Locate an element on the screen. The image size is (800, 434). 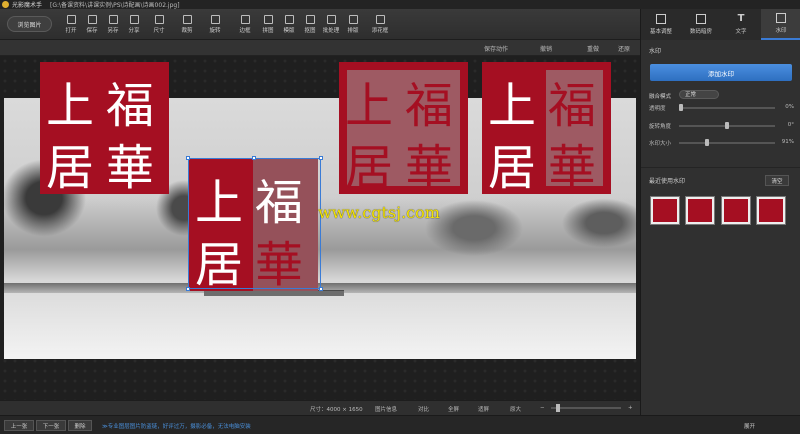
batch-tool: 批处理 is located at coordinates (331, 26).